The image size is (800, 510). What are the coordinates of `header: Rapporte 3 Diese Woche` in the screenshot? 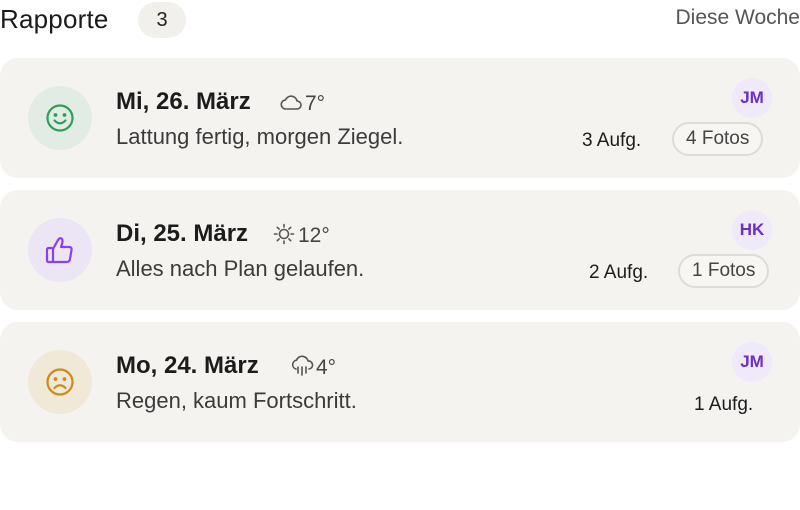 It's located at (400, 20).